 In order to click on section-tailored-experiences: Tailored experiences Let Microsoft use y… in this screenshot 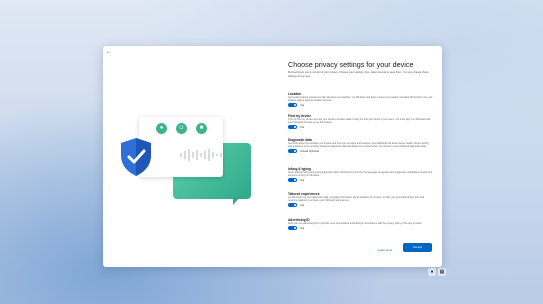, I will do `click(360, 200)`.